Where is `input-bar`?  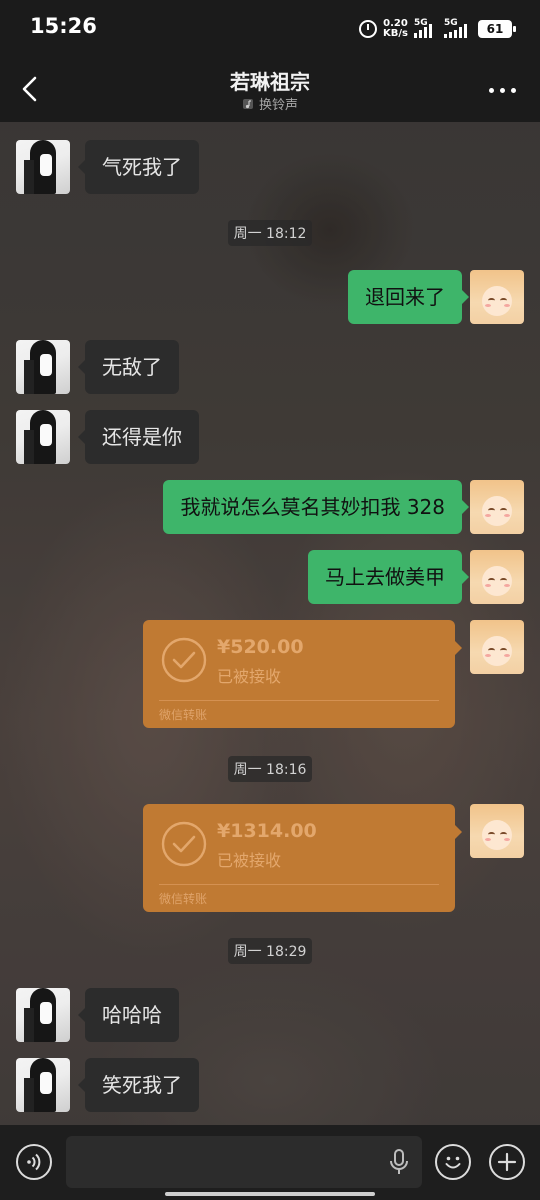
input-bar is located at coordinates (270, 1162).